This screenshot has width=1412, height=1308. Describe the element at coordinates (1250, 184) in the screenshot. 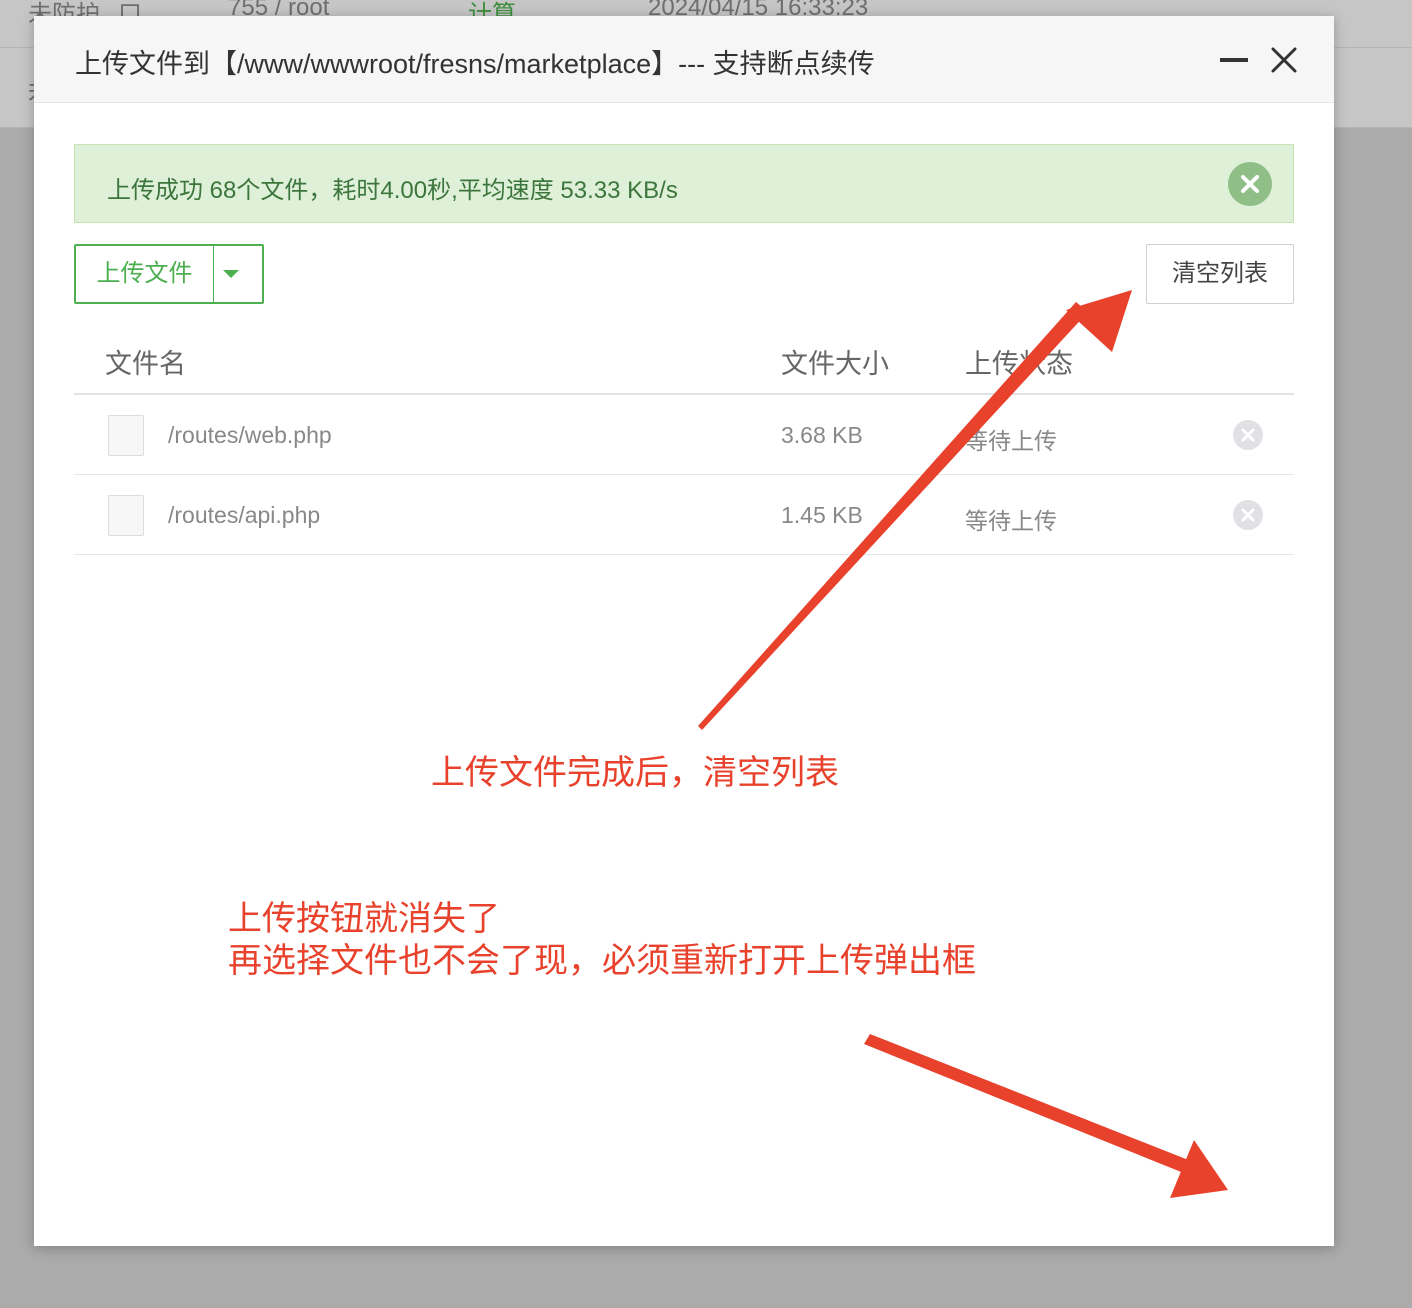

I see `close-circle-icon` at that location.